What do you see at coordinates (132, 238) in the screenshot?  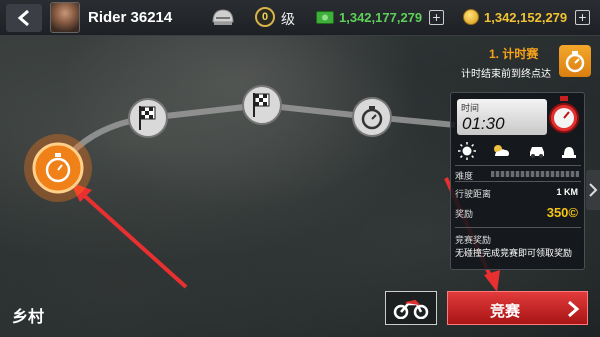 I see `guide-arrow-left` at bounding box center [132, 238].